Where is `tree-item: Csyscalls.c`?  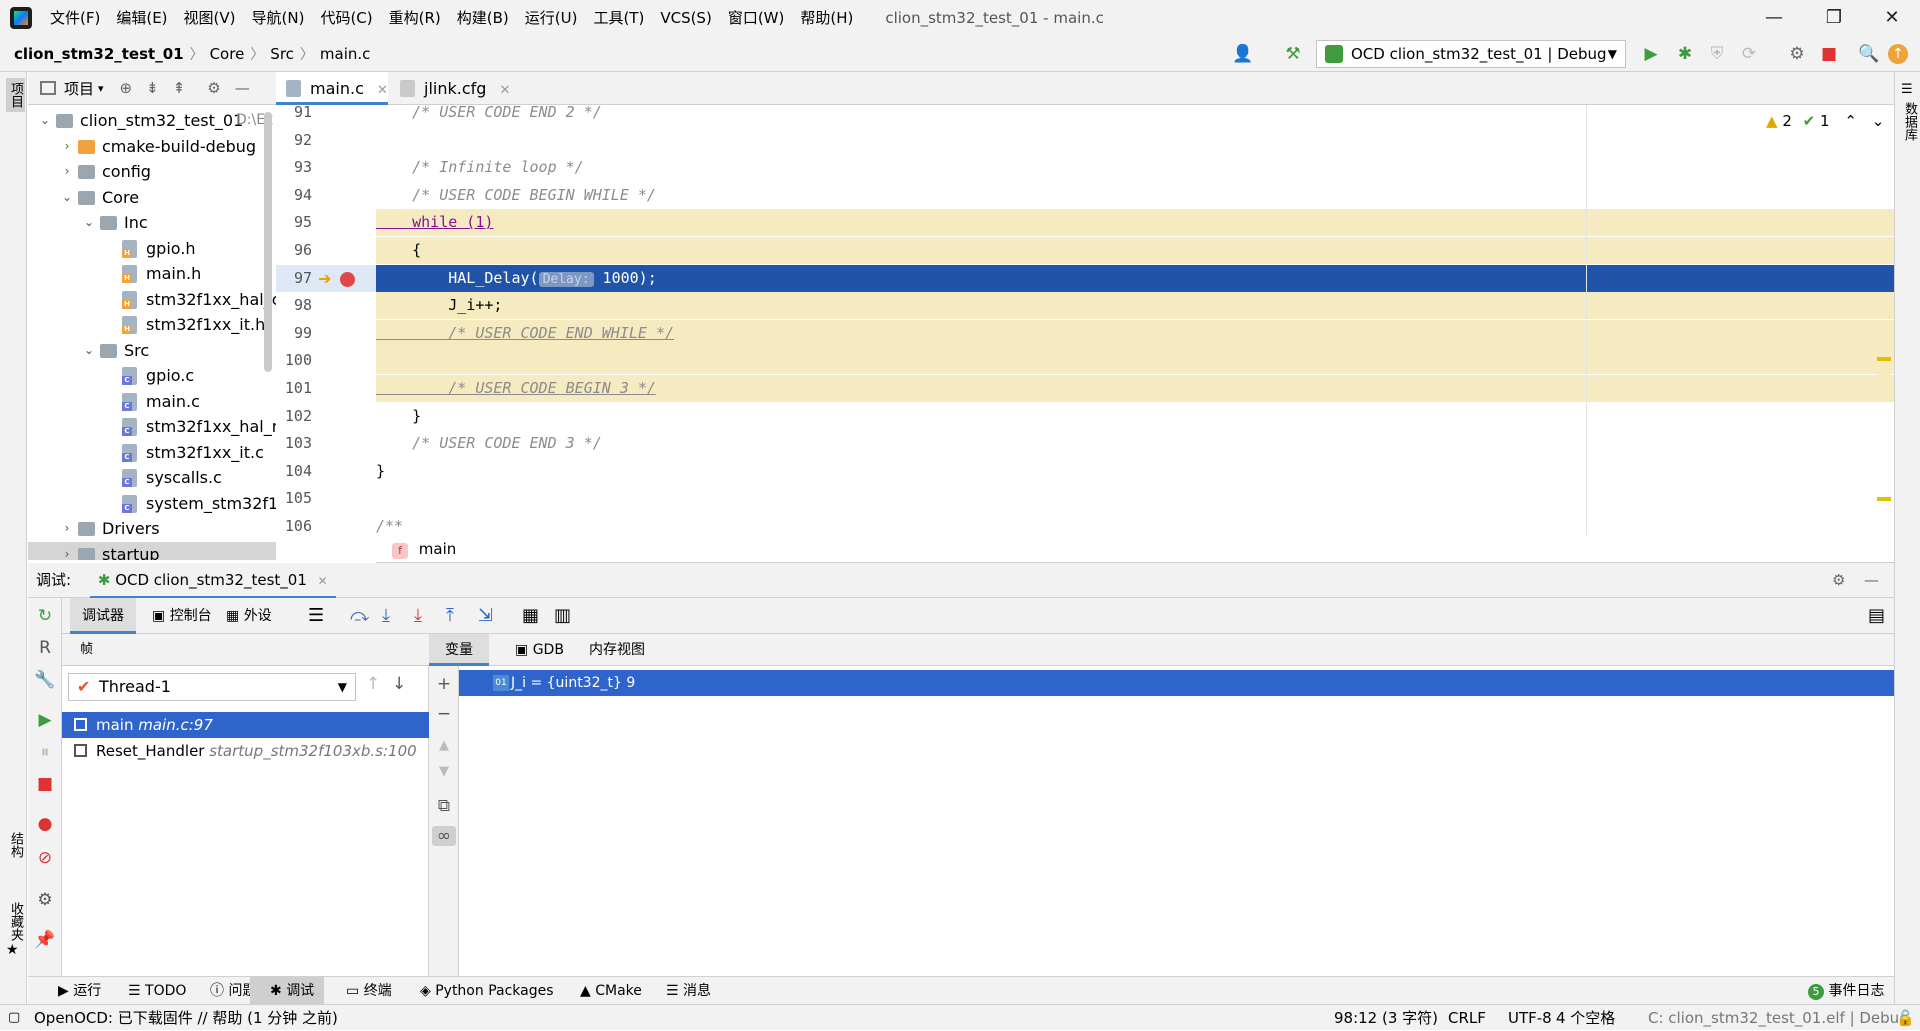
tree-item: Csyscalls.c is located at coordinates (152, 477).